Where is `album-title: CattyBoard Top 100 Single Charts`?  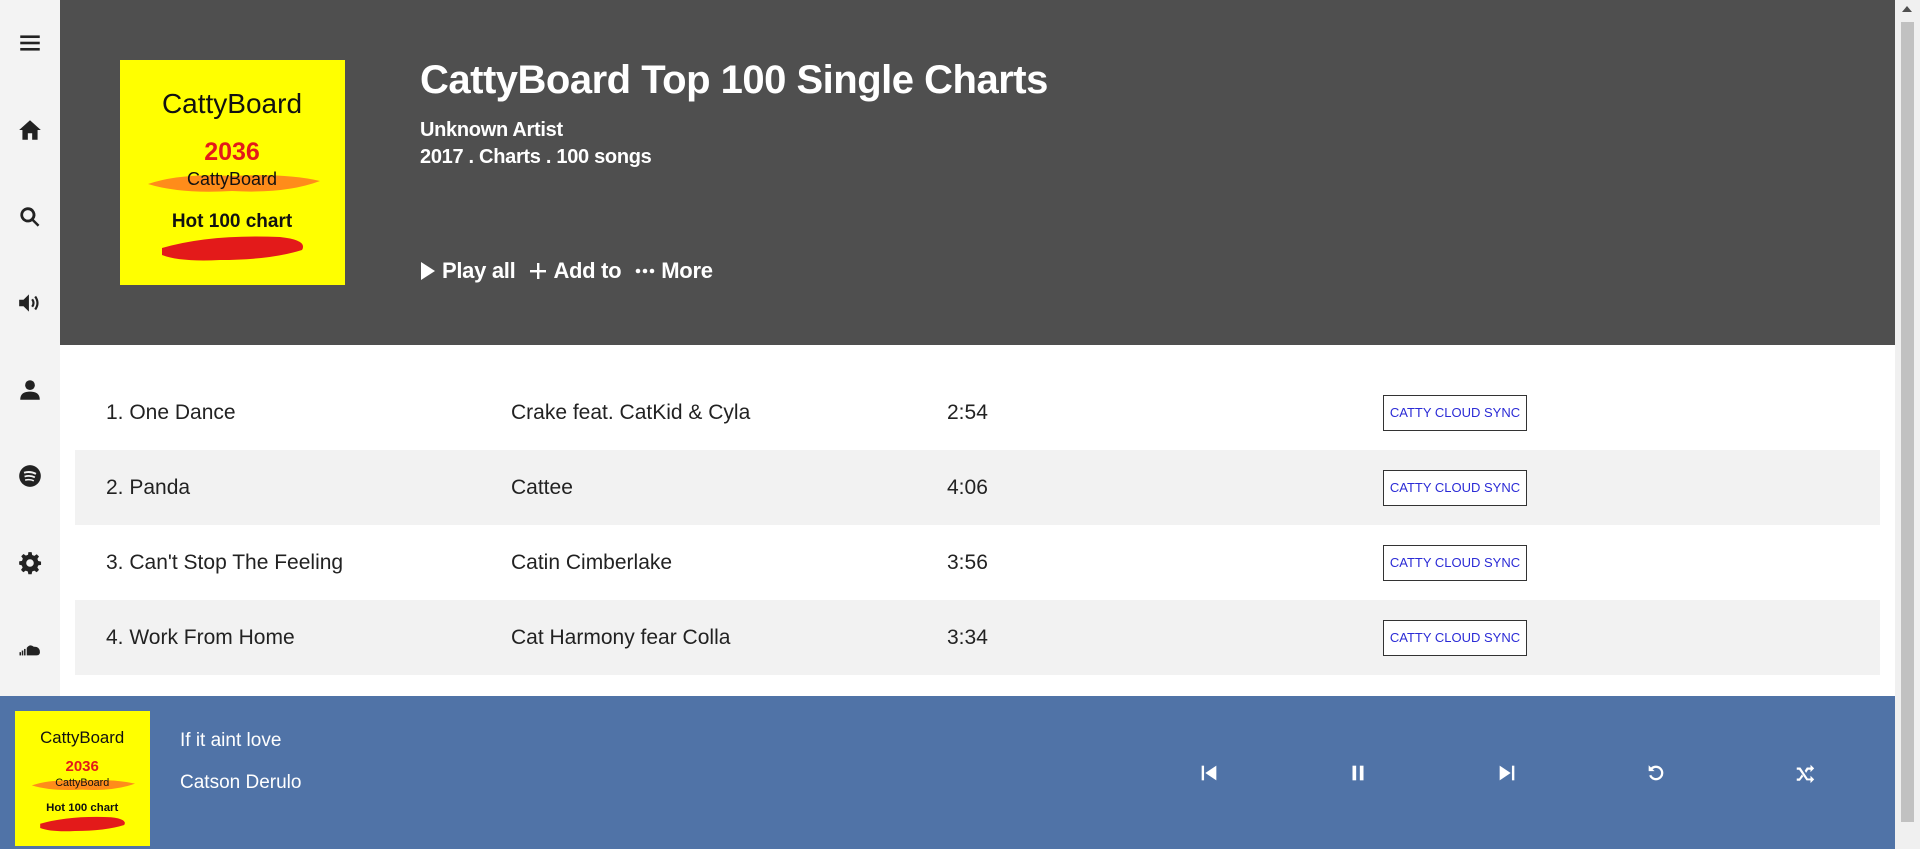 album-title: CattyBoard Top 100 Single Charts is located at coordinates (734, 80).